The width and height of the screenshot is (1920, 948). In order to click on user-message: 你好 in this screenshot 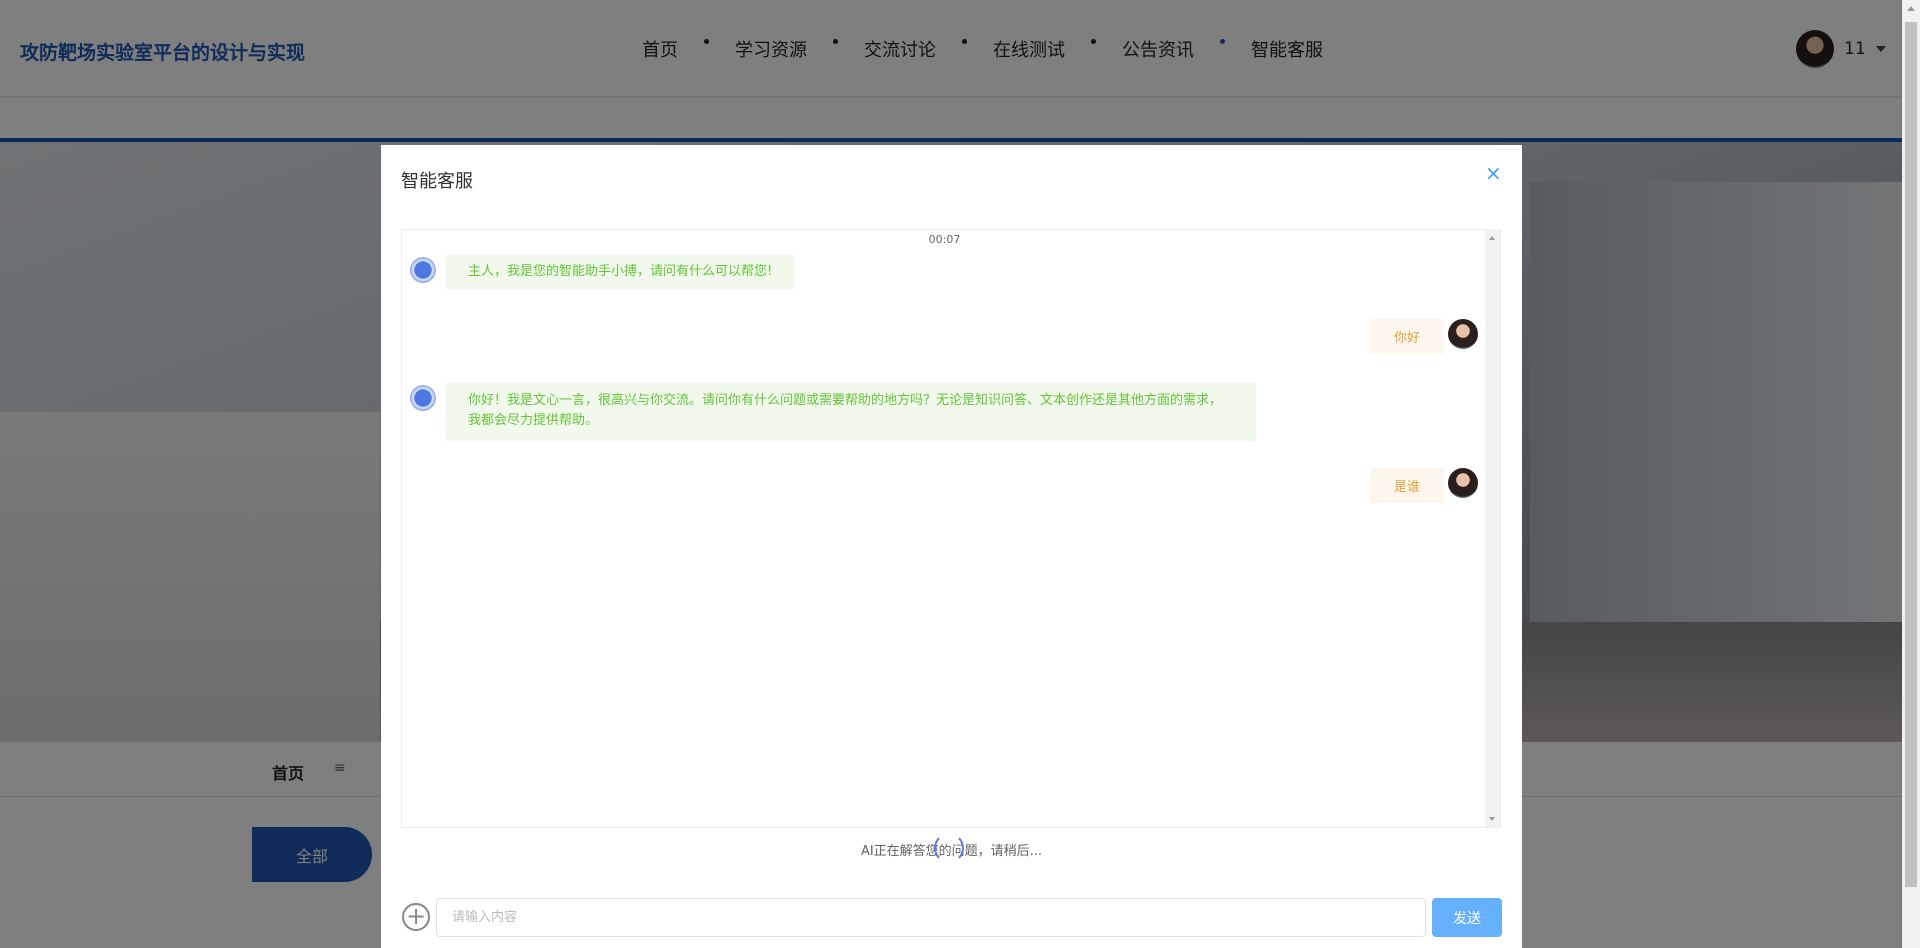, I will do `click(1423, 336)`.